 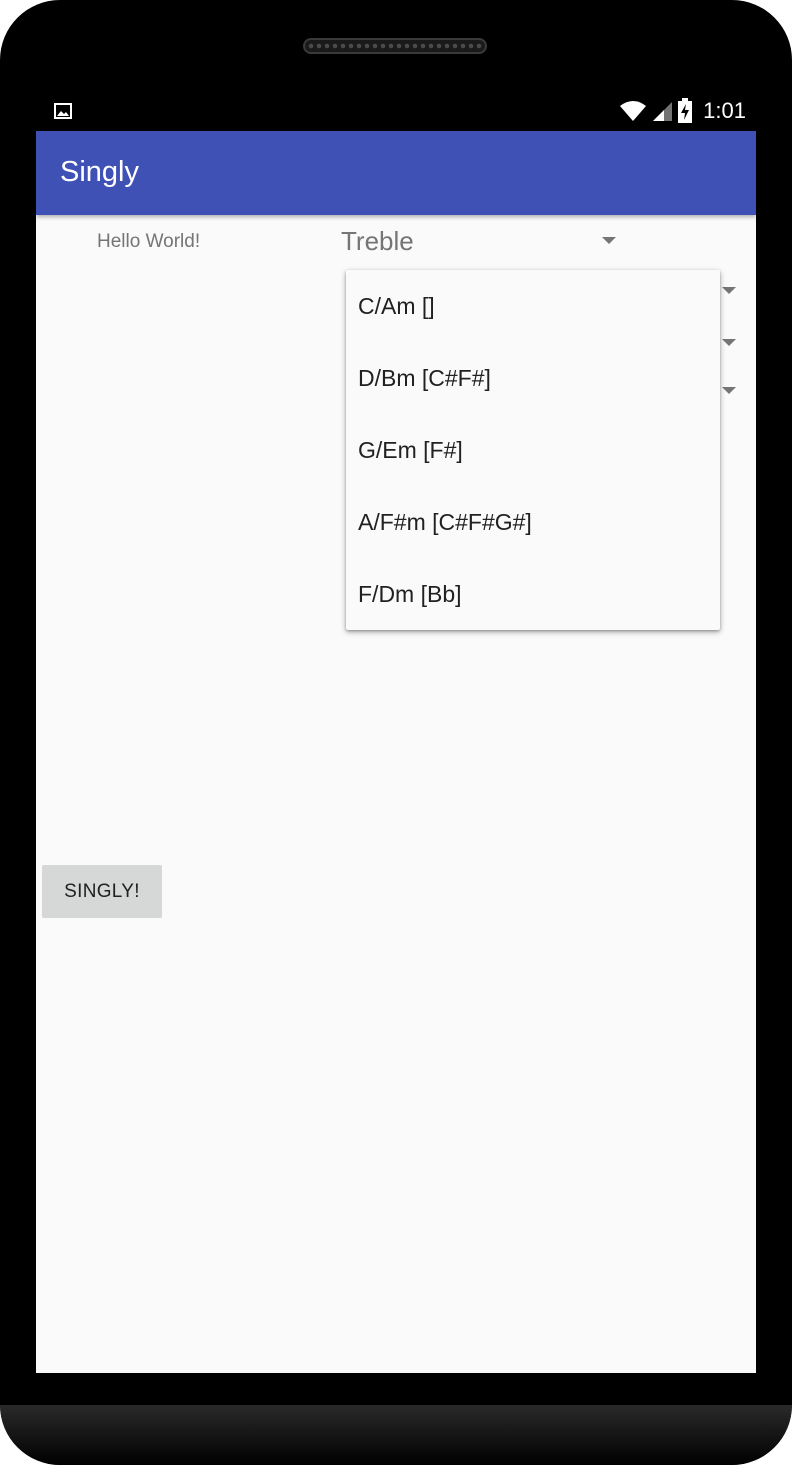 I want to click on status-bar: 1:01, so click(x=396, y=110).